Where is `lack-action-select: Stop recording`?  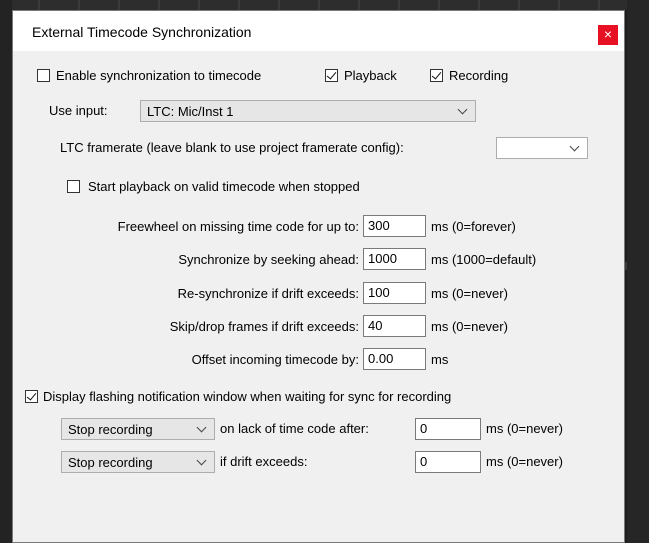
lack-action-select: Stop recording is located at coordinates (138, 429).